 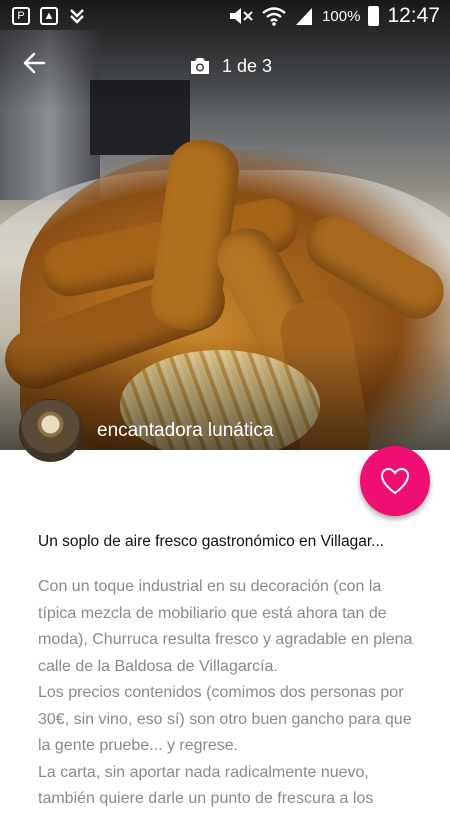 I want to click on back-button, so click(x=35, y=67).